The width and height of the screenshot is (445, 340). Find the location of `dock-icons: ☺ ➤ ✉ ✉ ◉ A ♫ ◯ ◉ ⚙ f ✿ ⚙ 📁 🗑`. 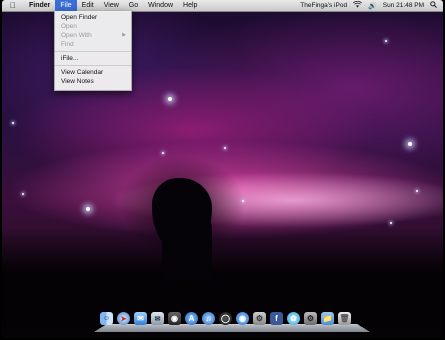

dock-icons: ☺ ➤ ✉ ✉ ◉ A ♫ ◯ ◉ ⚙ f ✿ ⚙ 📁 🗑 is located at coordinates (225, 318).